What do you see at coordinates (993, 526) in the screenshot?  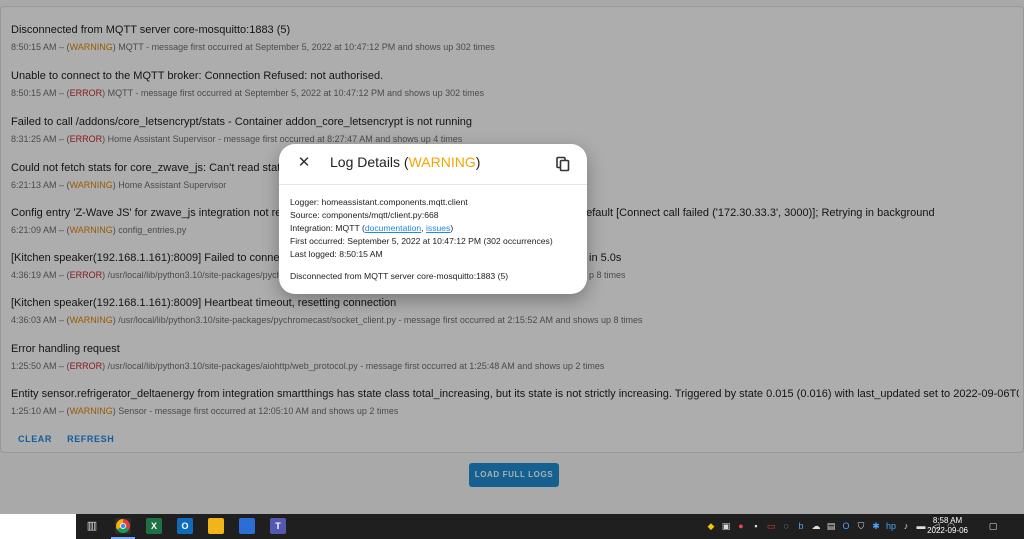 I see `notifications-icon: ▢` at bounding box center [993, 526].